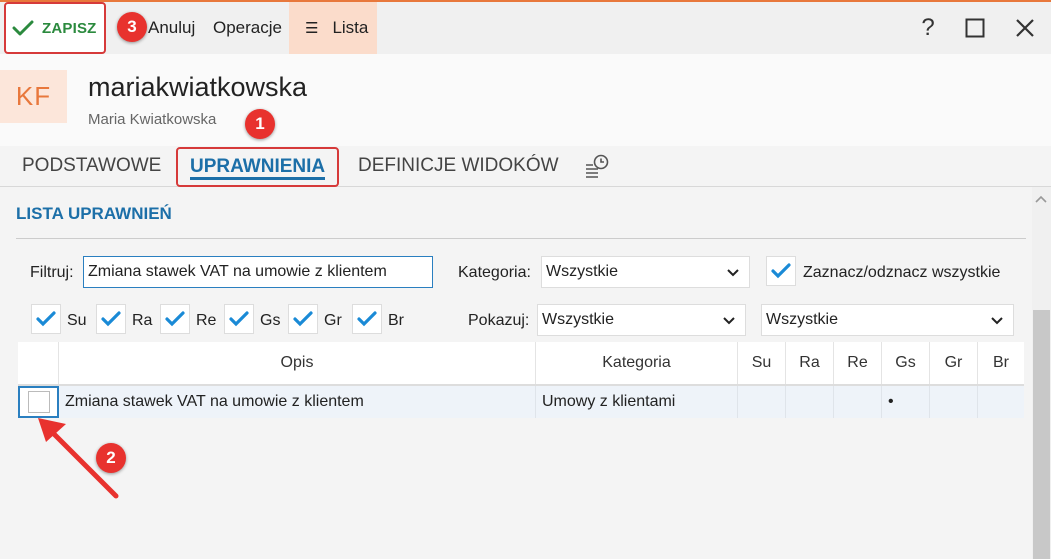 This screenshot has height=559, width=1051. Describe the element at coordinates (521, 238) in the screenshot. I see `section-divider` at that location.